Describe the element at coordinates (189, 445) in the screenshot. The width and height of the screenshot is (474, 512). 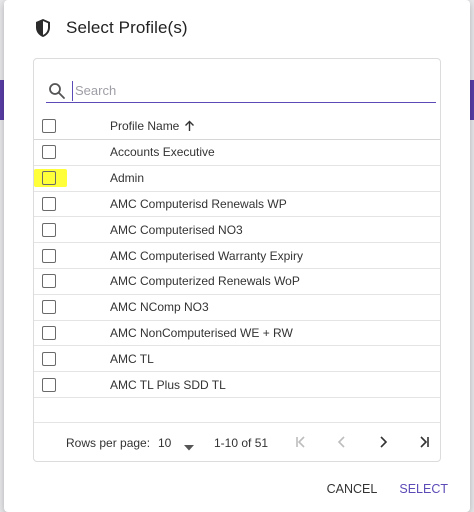
I see `caret-down-icon` at that location.